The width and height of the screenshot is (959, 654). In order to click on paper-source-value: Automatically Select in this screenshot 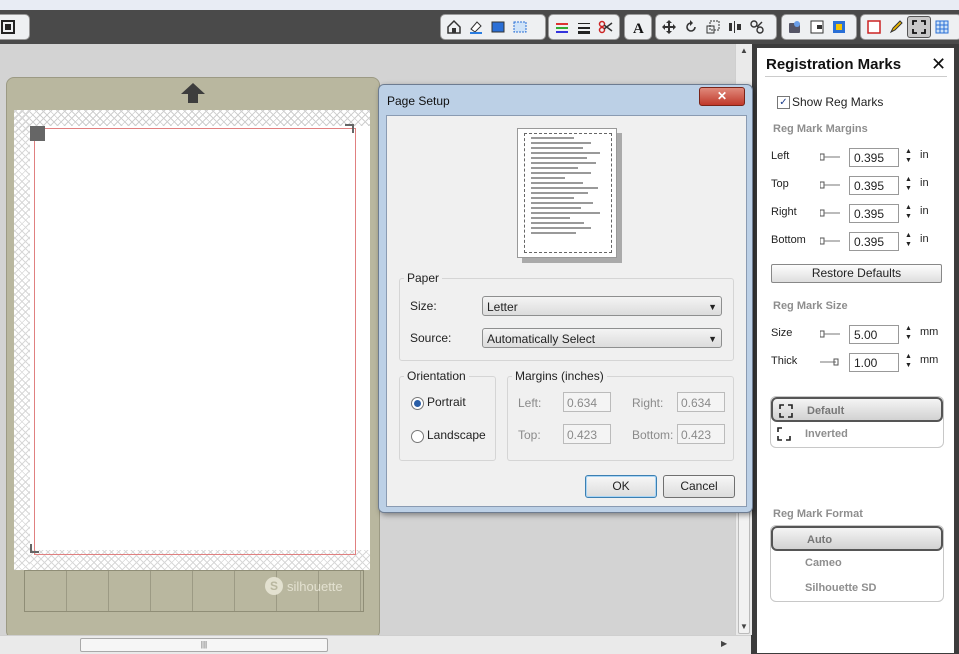, I will do `click(541, 339)`.